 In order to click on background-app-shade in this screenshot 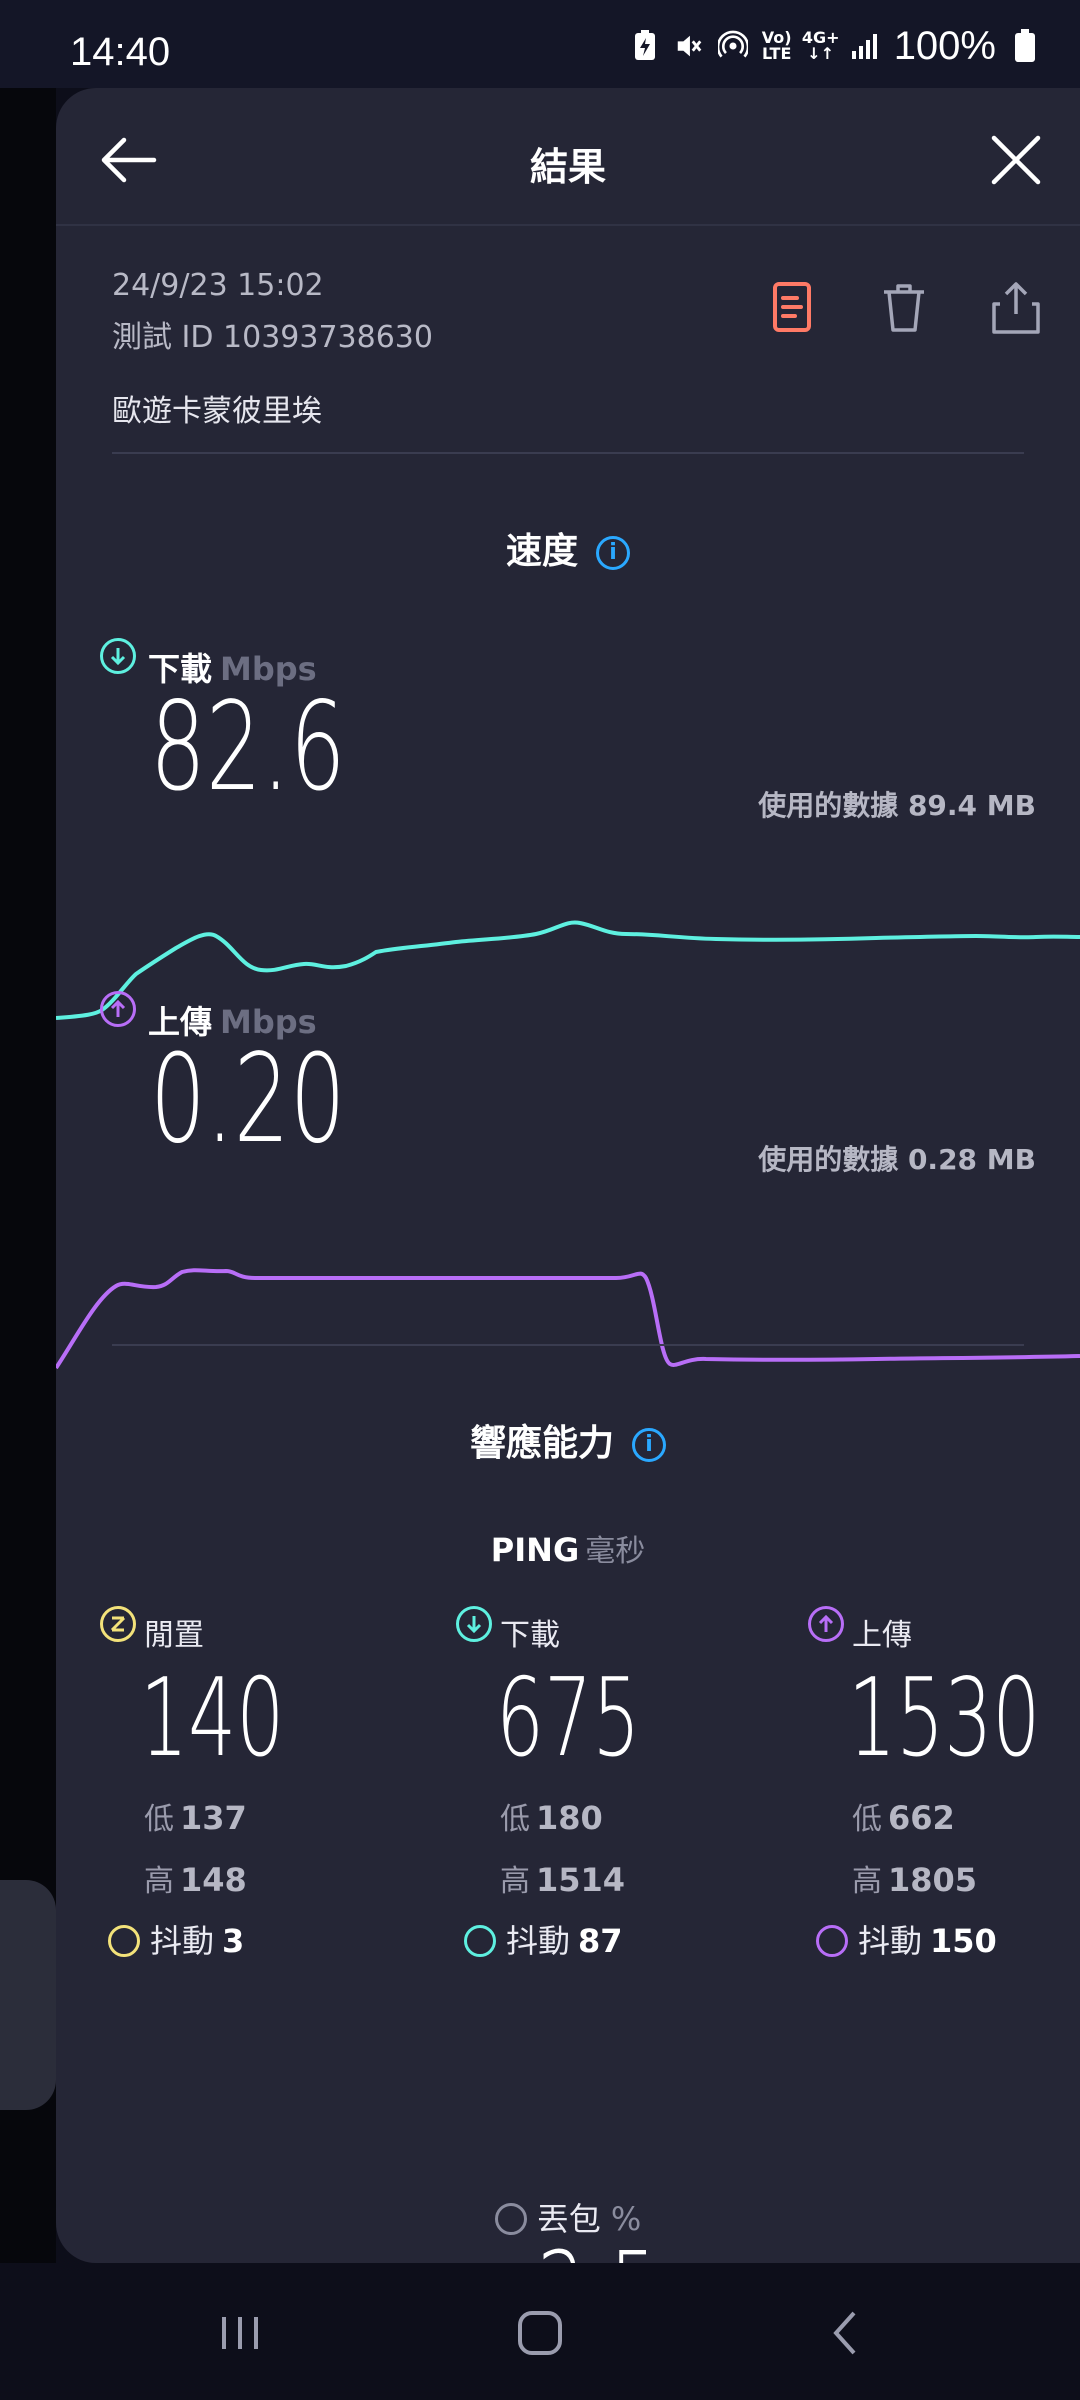, I will do `click(28, 1995)`.